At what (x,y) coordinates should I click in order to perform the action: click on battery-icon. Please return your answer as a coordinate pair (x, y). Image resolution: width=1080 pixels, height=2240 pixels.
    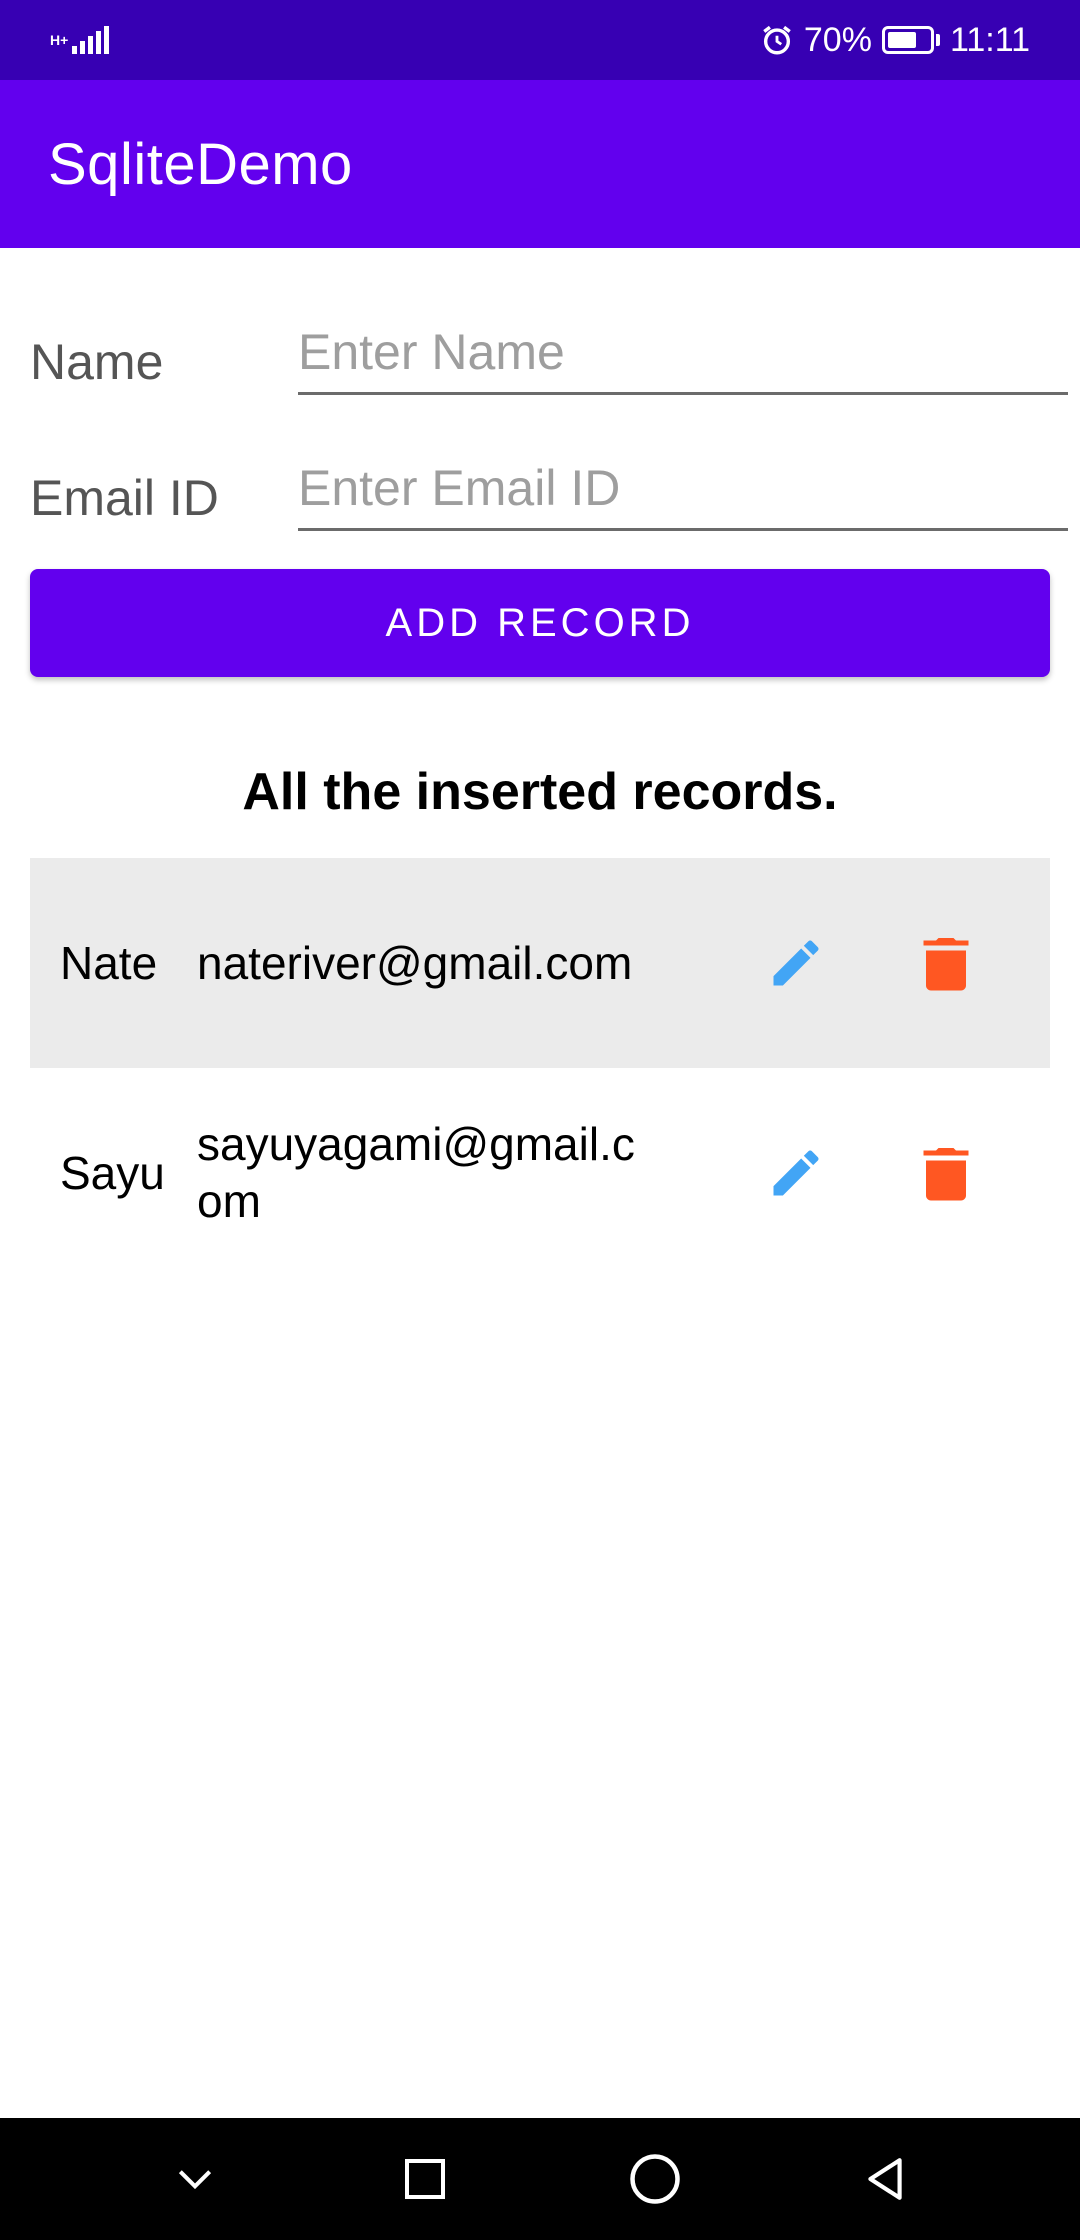
    Looking at the image, I should click on (910, 40).